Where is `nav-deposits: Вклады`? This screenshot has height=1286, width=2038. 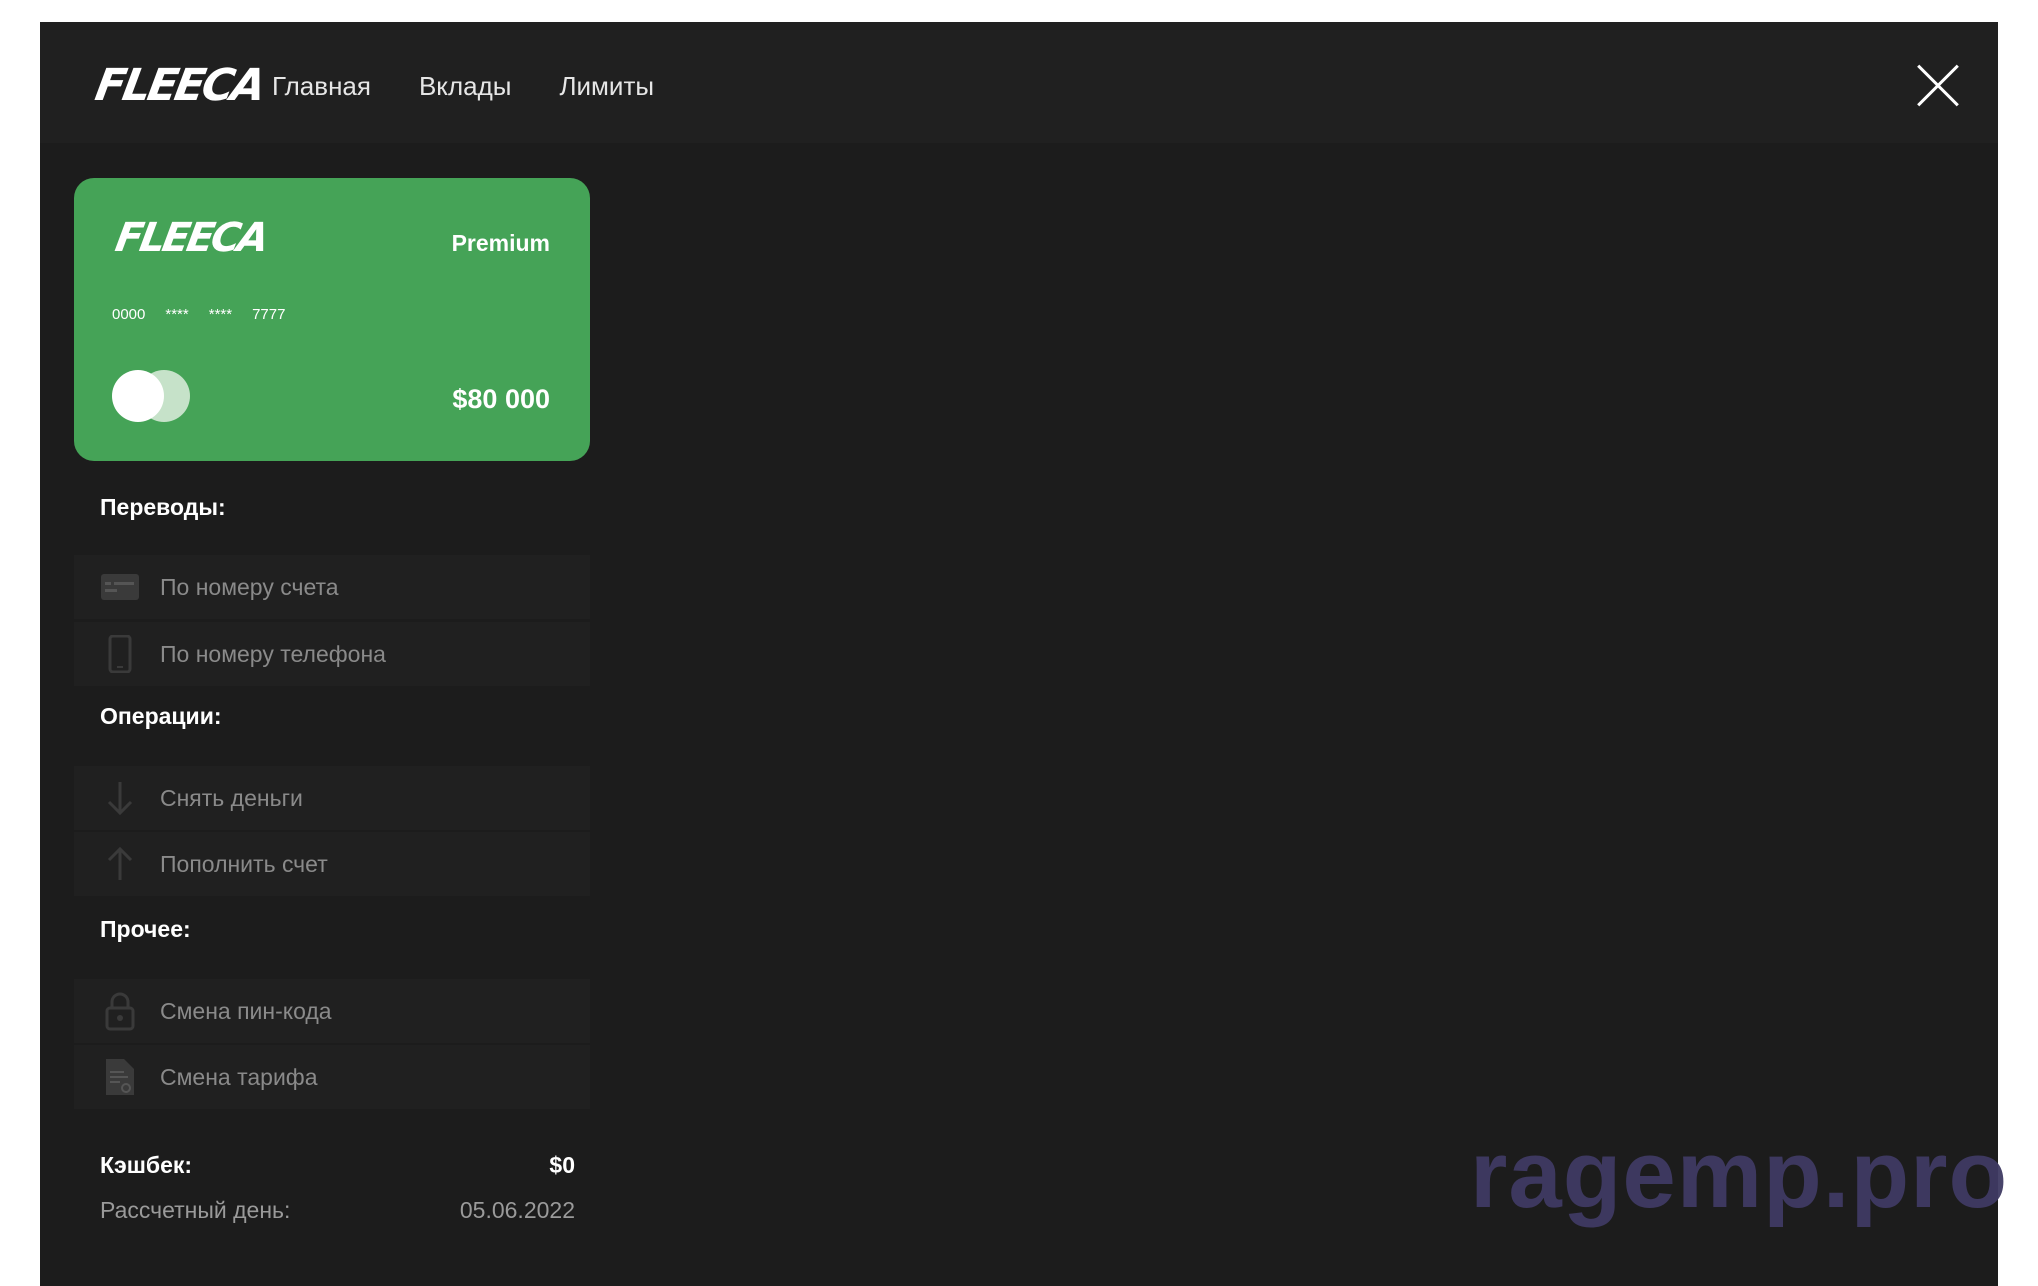 nav-deposits: Вклады is located at coordinates (465, 86).